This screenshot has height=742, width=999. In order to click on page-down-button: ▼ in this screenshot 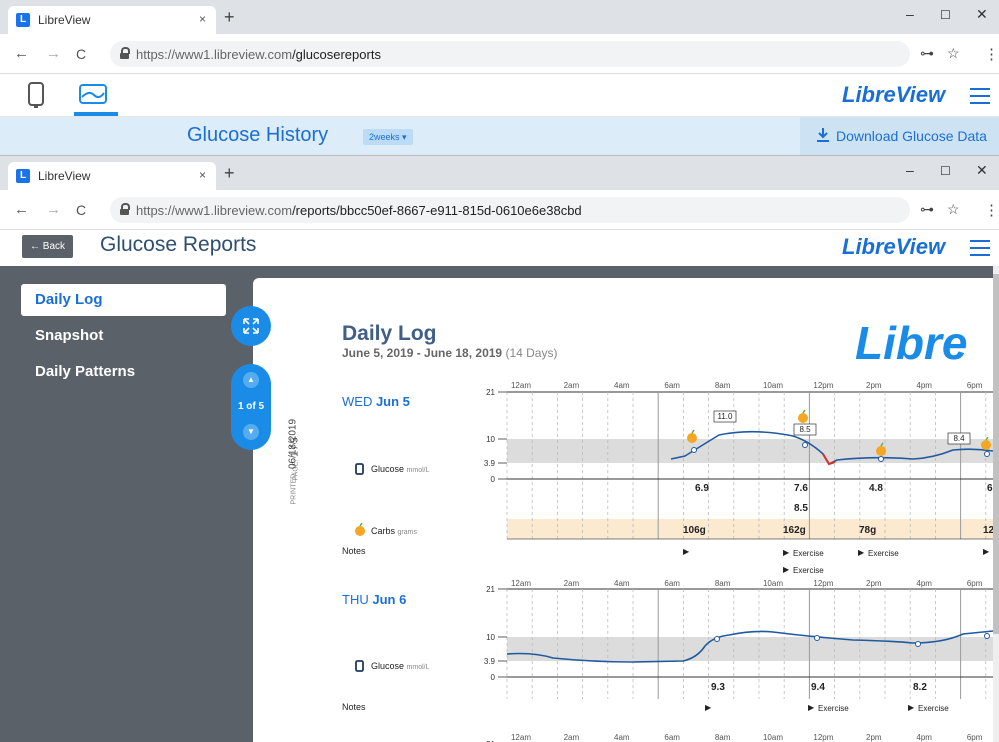, I will do `click(251, 432)`.